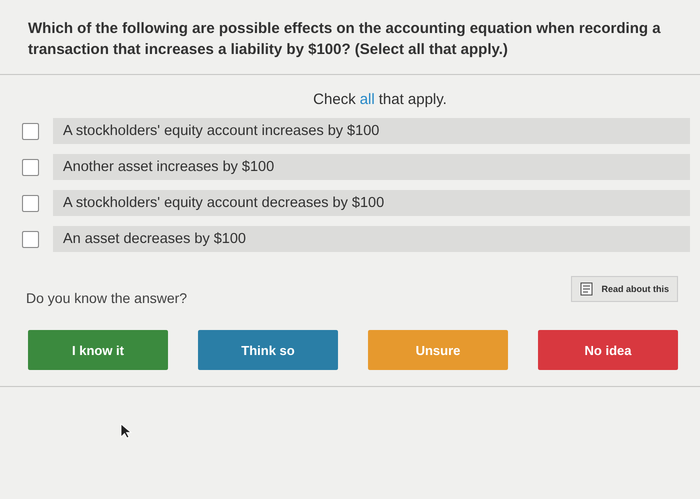  I want to click on answer-option: A stockholders' equity account increases by $100, so click(371, 131).